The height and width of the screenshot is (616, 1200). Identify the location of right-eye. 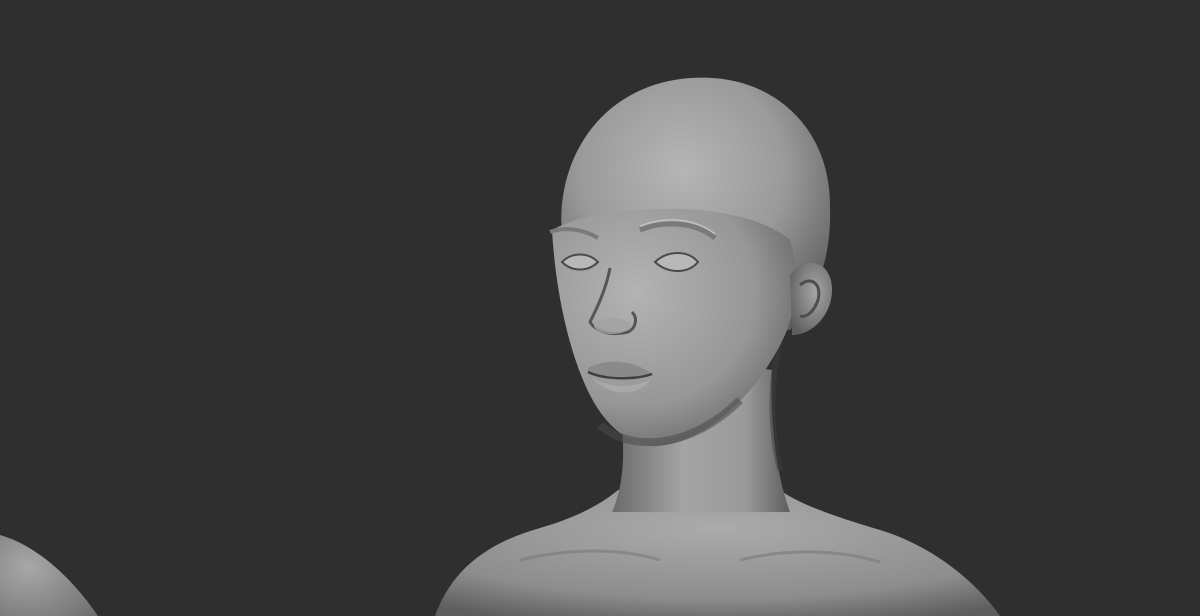
(580, 262).